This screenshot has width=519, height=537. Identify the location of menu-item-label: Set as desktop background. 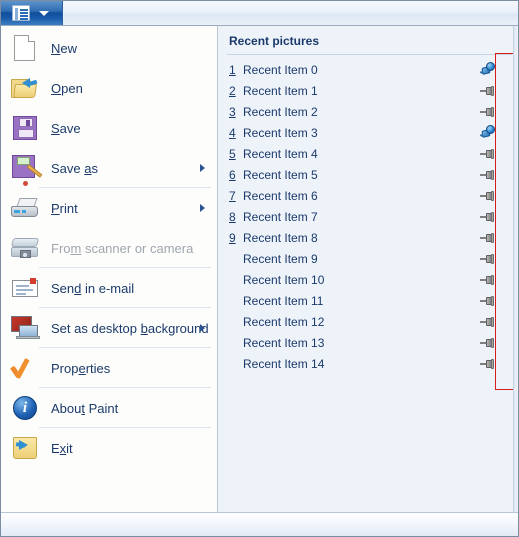
(130, 328).